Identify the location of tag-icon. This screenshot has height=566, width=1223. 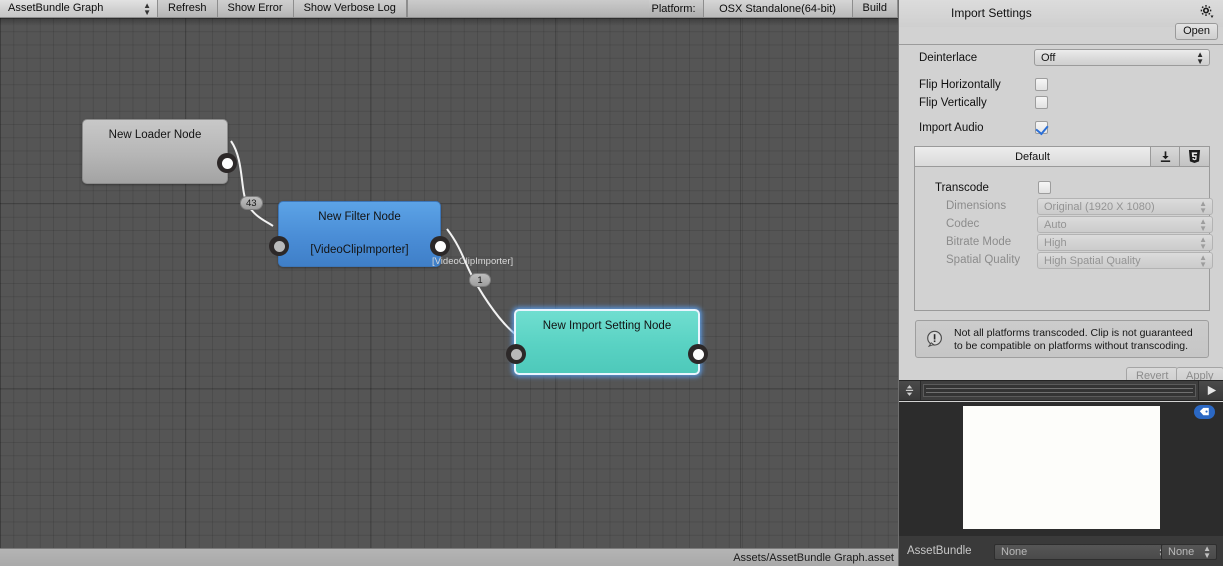
(1204, 412).